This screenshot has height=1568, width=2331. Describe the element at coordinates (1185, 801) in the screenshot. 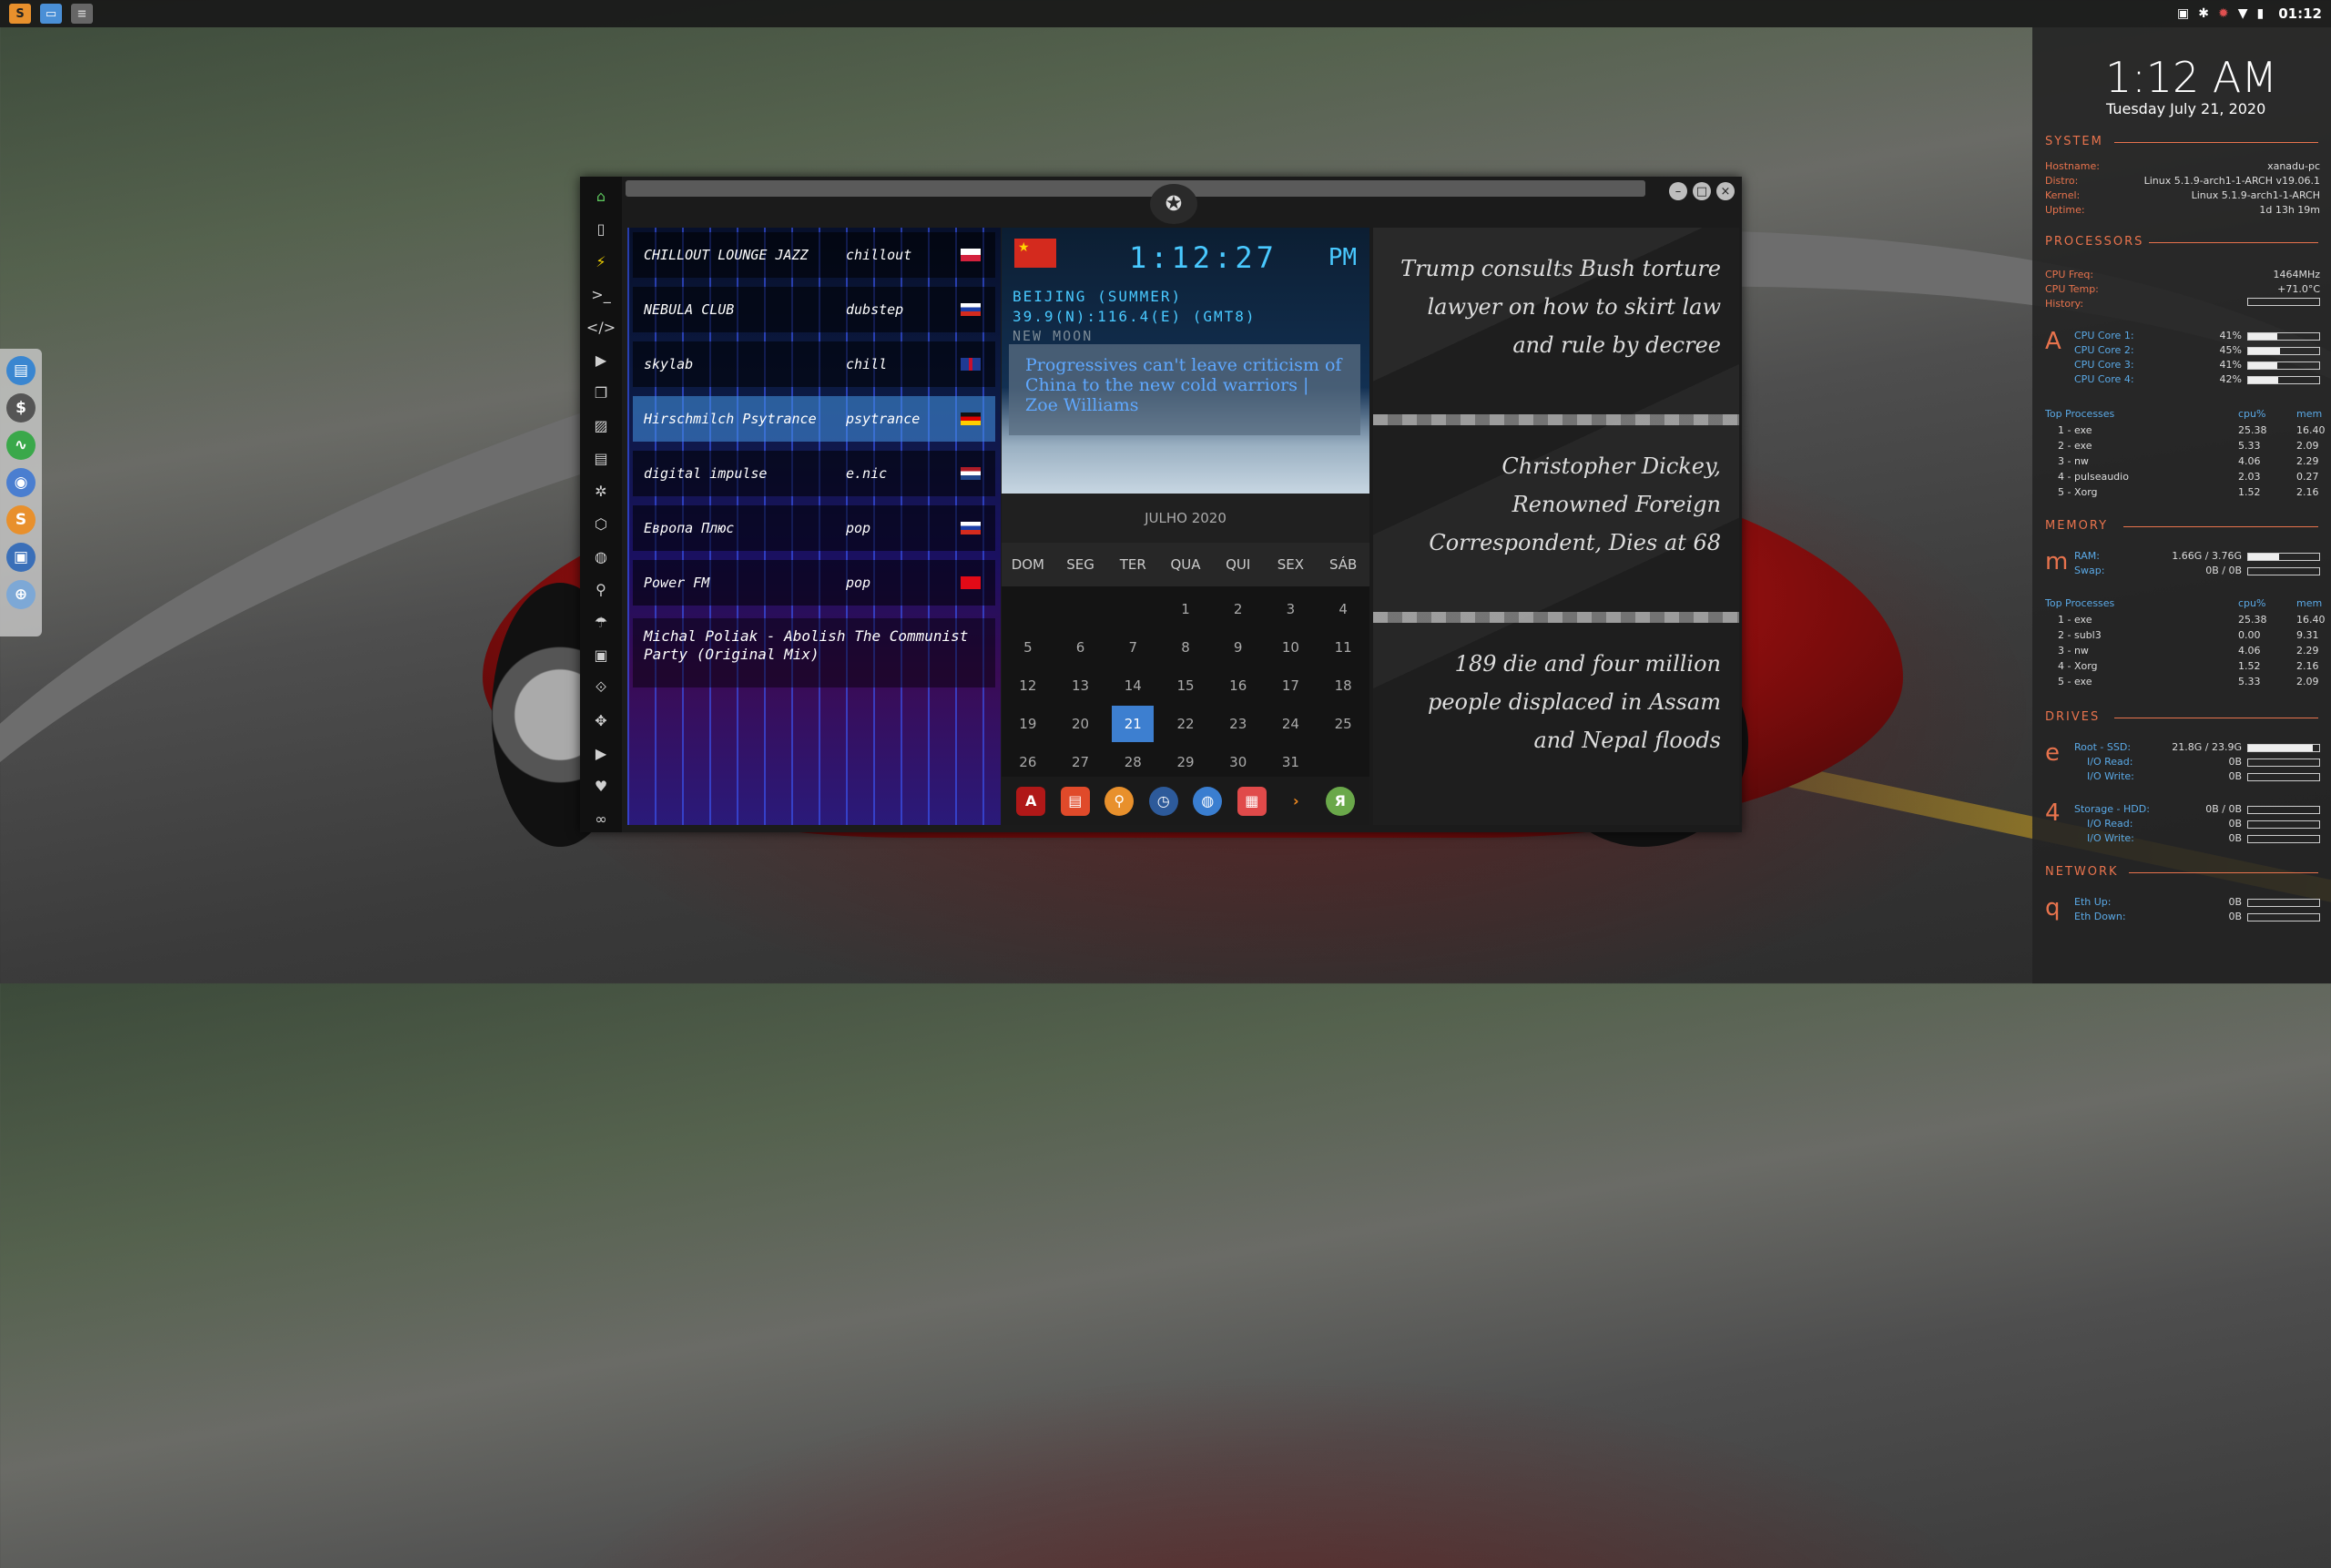

I see `app-shortcut-bar: A ▤ ⚲ ◷ ◍ ▦ › Я` at that location.